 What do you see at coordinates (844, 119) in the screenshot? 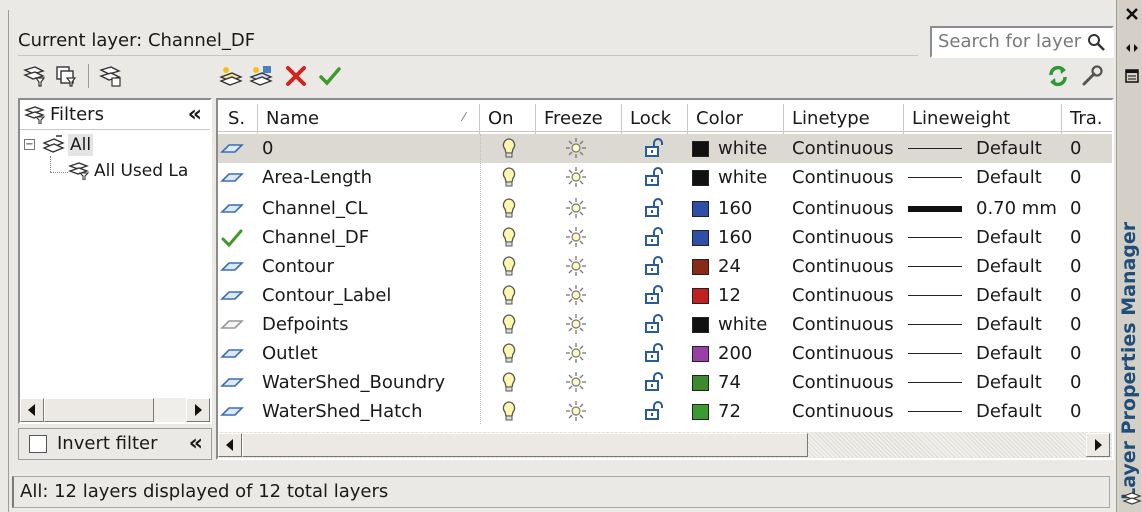
I see `column-header-linetype: Linetype` at bounding box center [844, 119].